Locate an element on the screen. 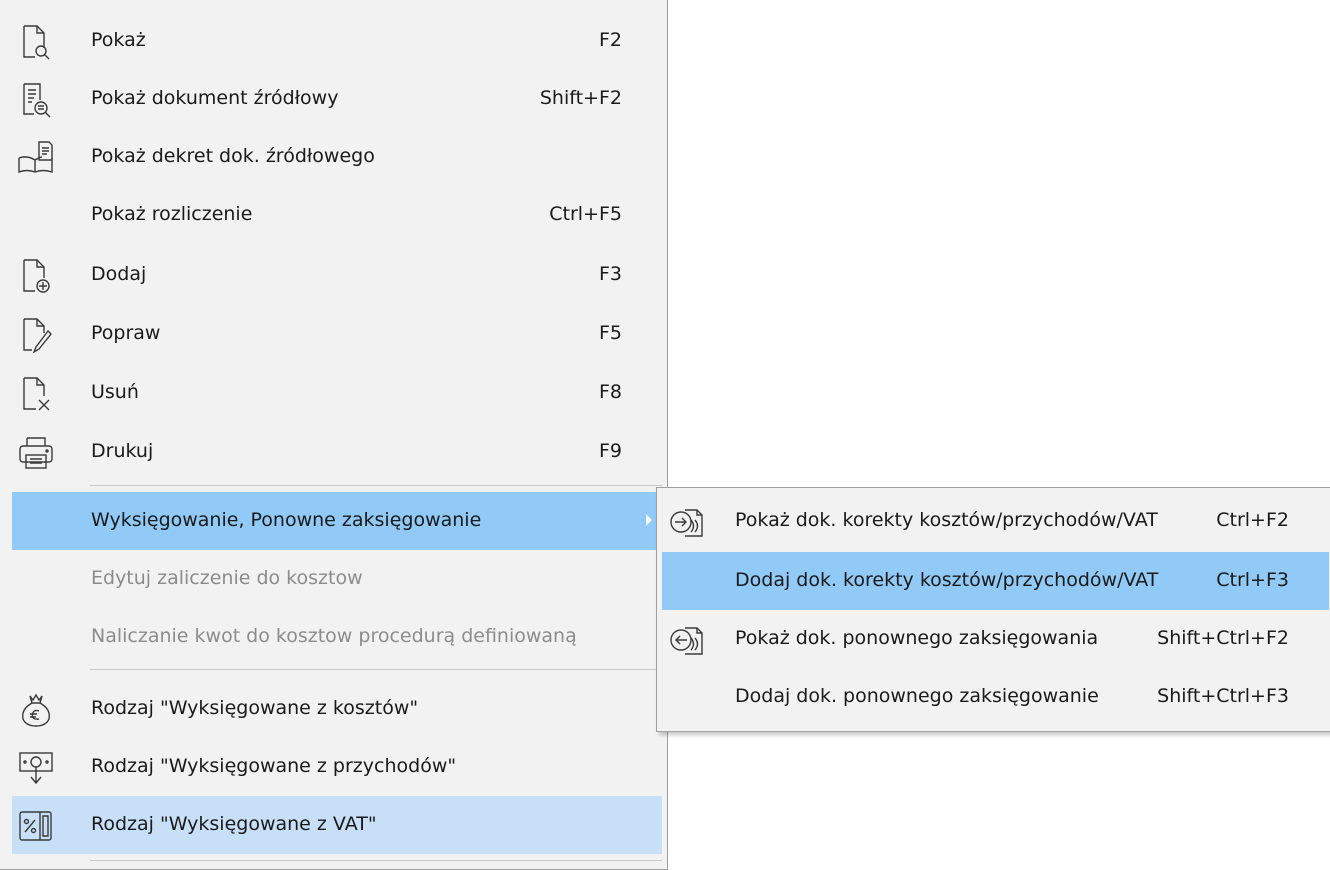 The image size is (1330, 870). submenu-item-shortcut: Ctrl+F2 is located at coordinates (1252, 520).